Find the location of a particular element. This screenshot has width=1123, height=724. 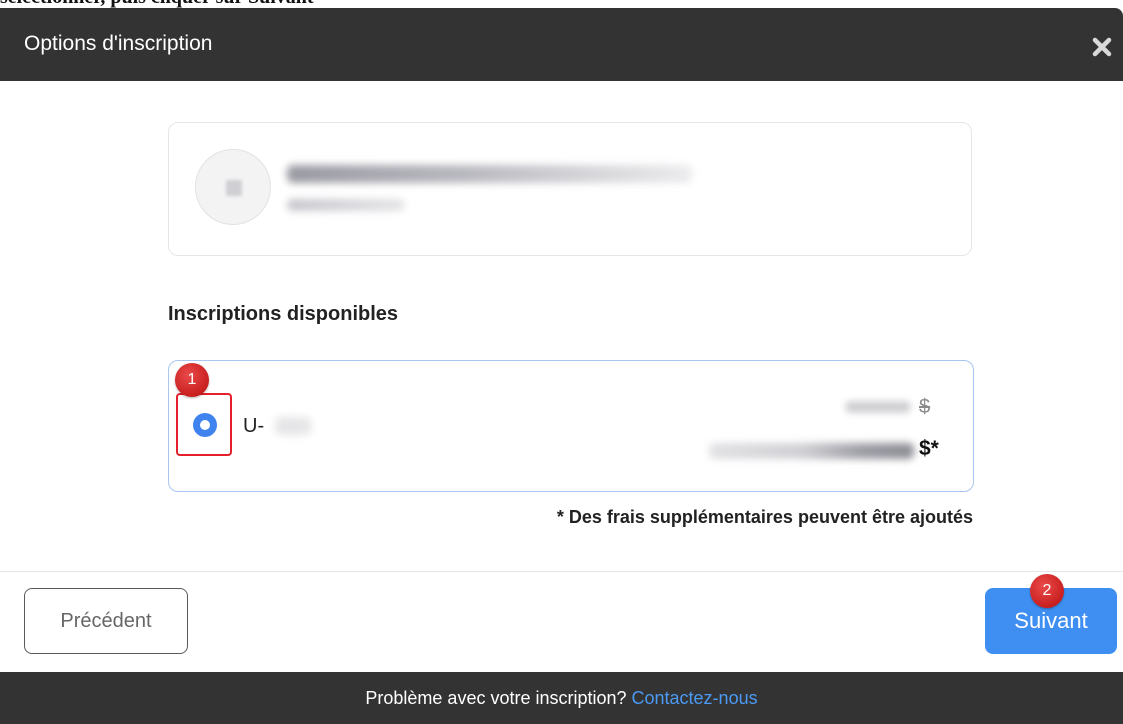

section-title: Inscriptions disponibles is located at coordinates (283, 314).